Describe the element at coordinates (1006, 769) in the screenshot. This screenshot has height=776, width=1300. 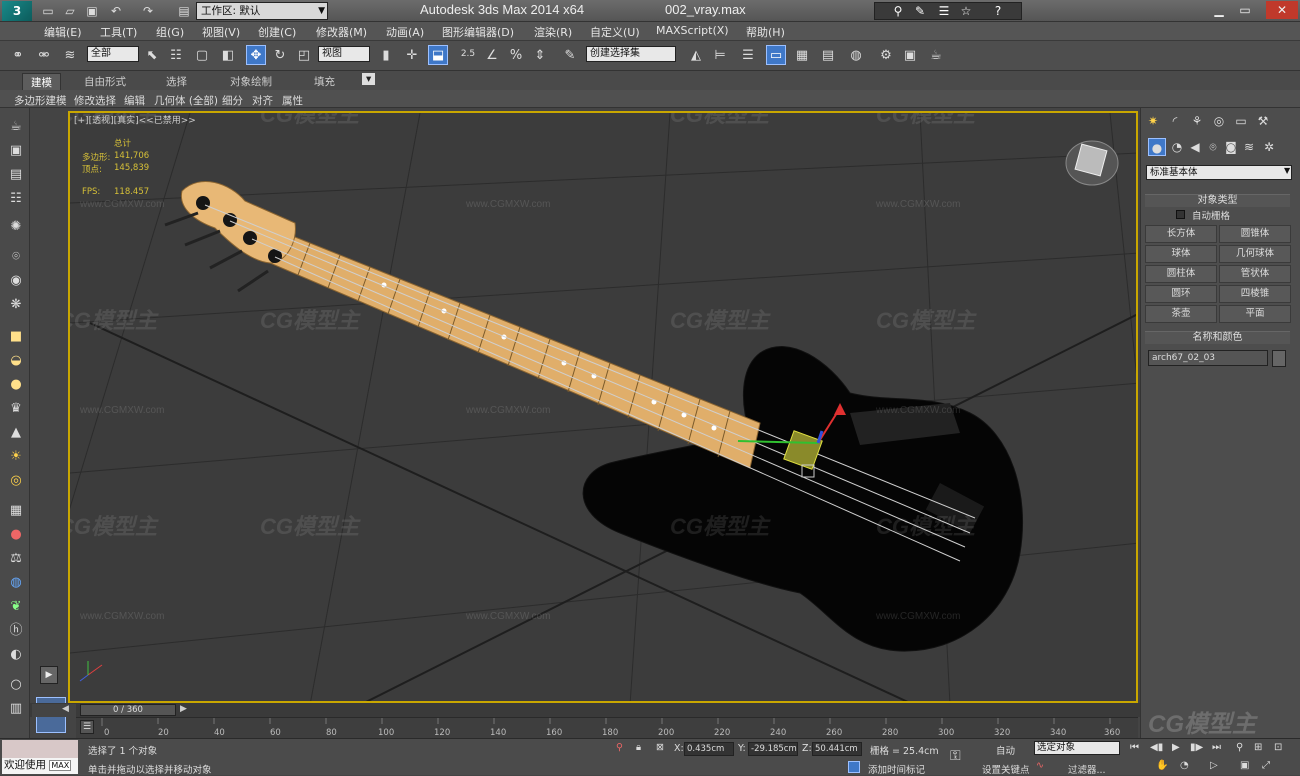
I see `set-key-button: 设置关键点` at that location.